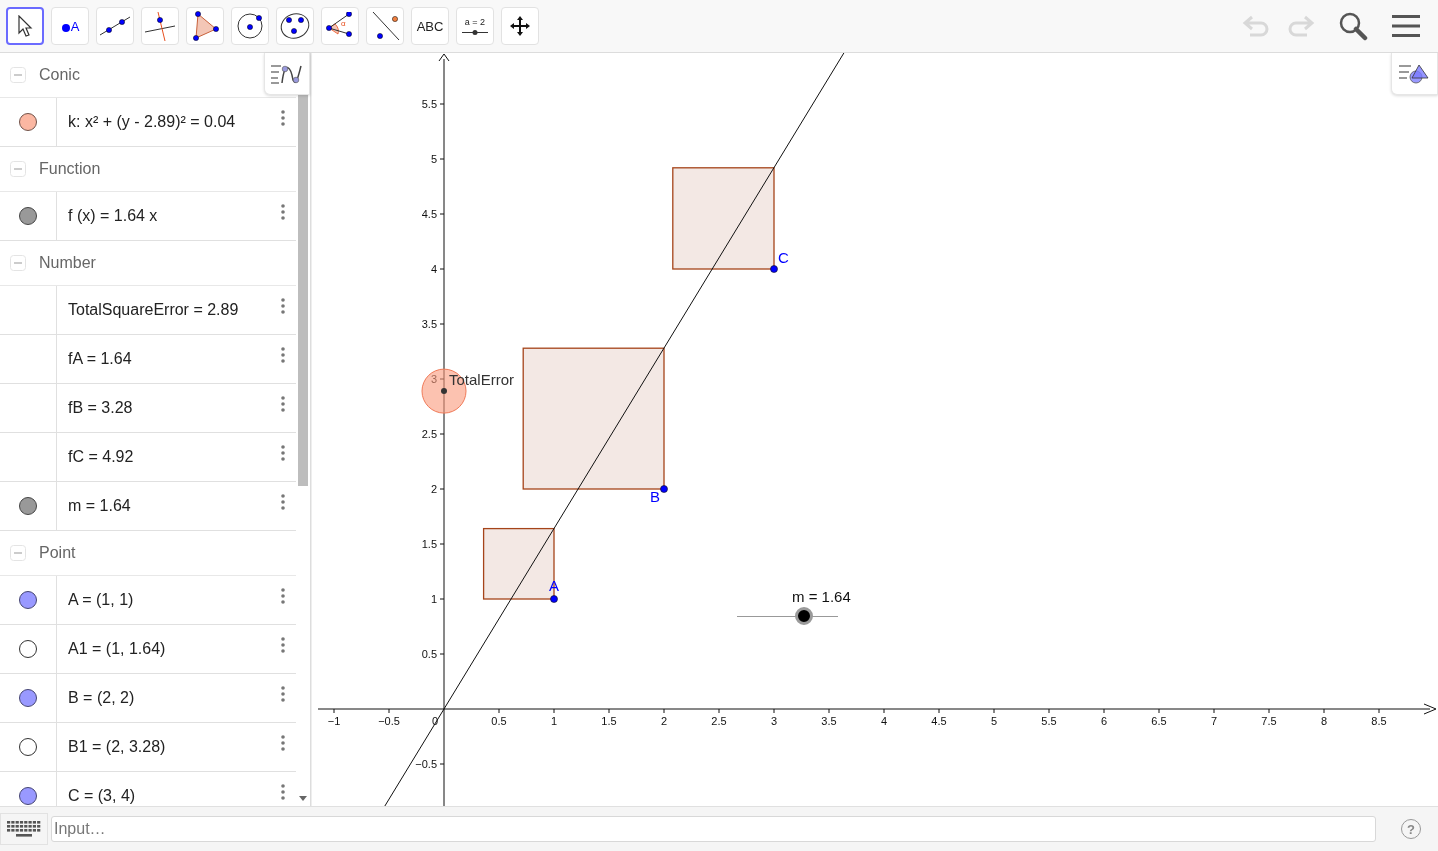 The image size is (1438, 851). What do you see at coordinates (783, 257) in the screenshot?
I see `point-label: C` at bounding box center [783, 257].